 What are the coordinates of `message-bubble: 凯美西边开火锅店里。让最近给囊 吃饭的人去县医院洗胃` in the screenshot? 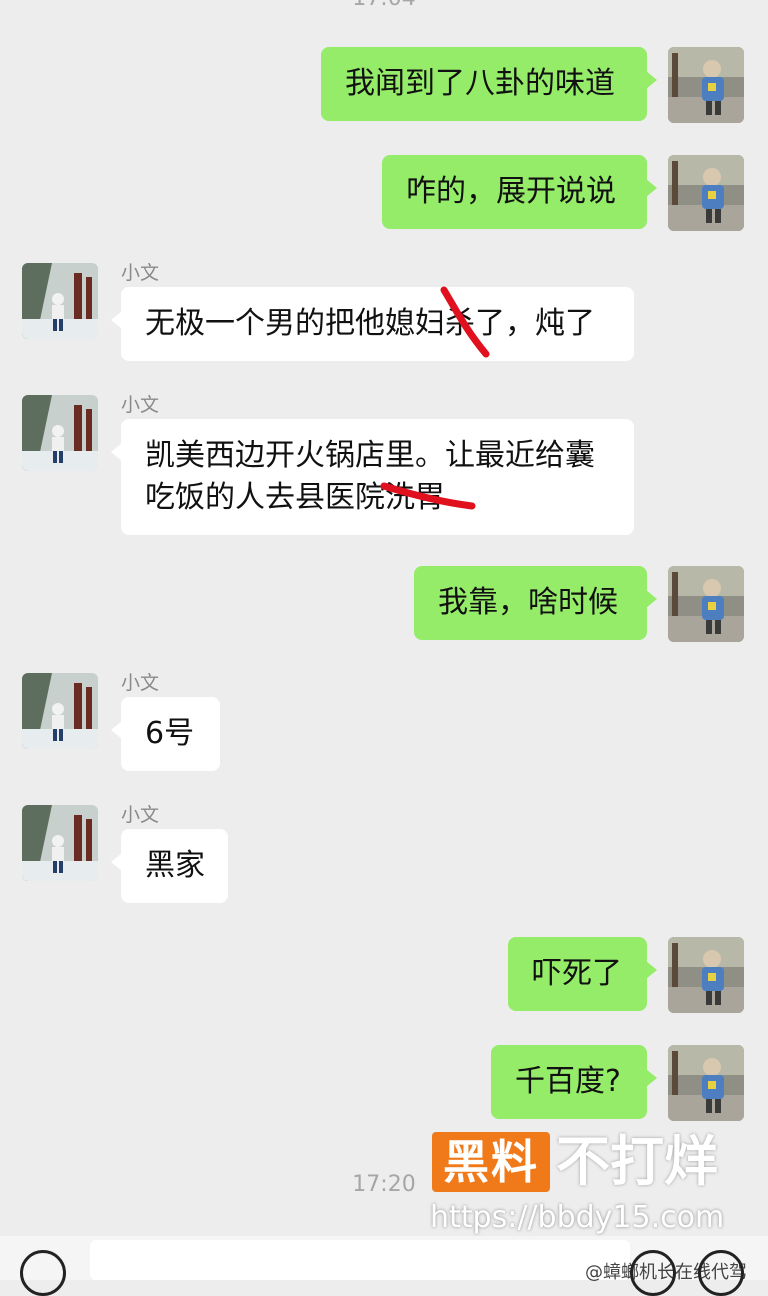 It's located at (372, 477).